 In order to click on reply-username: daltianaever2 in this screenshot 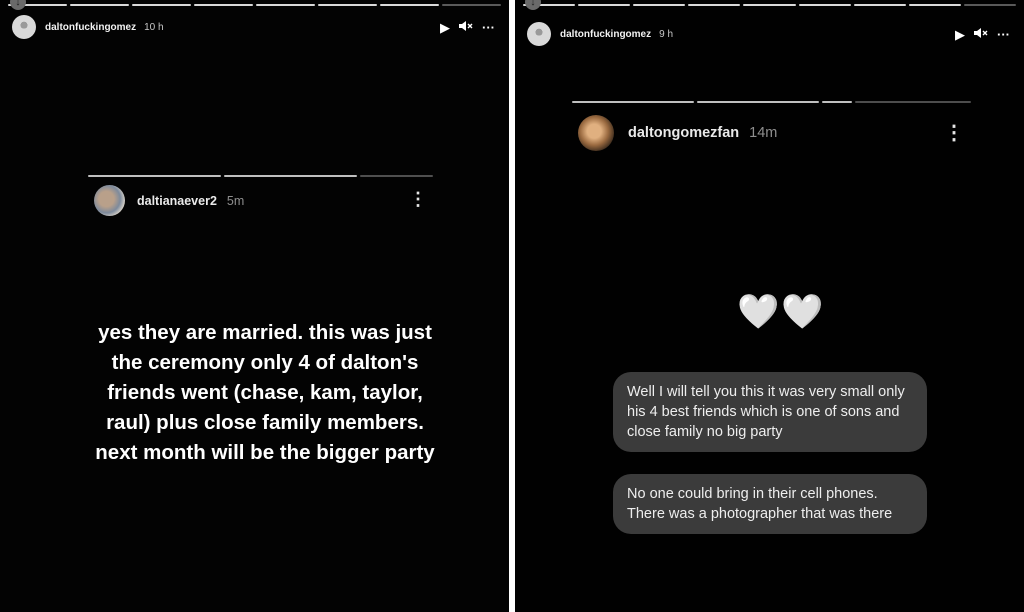, I will do `click(177, 201)`.